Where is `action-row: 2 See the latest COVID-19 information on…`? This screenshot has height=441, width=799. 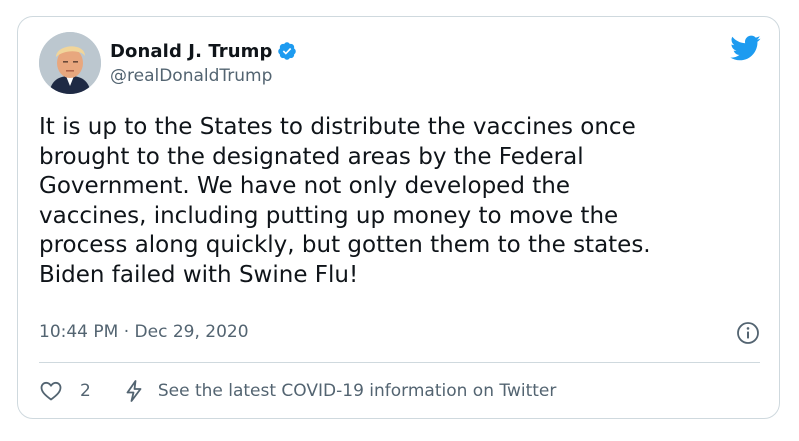 action-row: 2 See the latest COVID-19 information on… is located at coordinates (297, 391).